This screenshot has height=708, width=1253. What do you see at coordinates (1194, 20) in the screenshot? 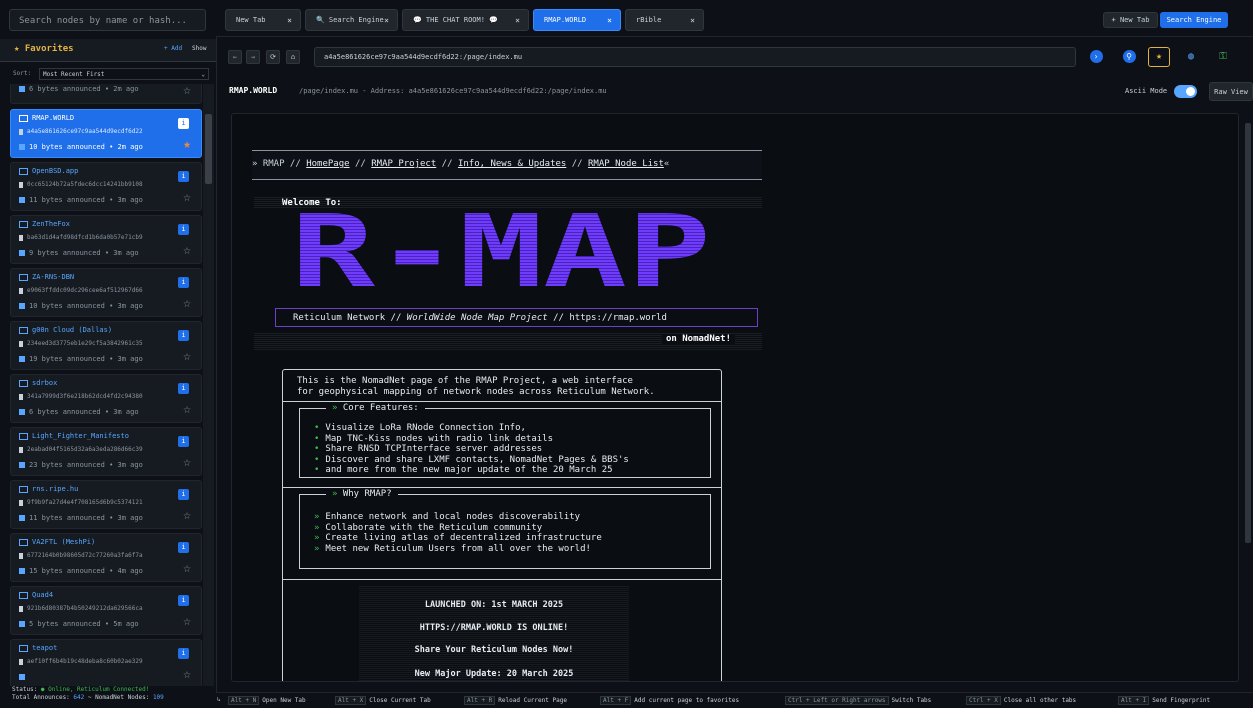
I see `search-engine-button: Search Engine` at bounding box center [1194, 20].